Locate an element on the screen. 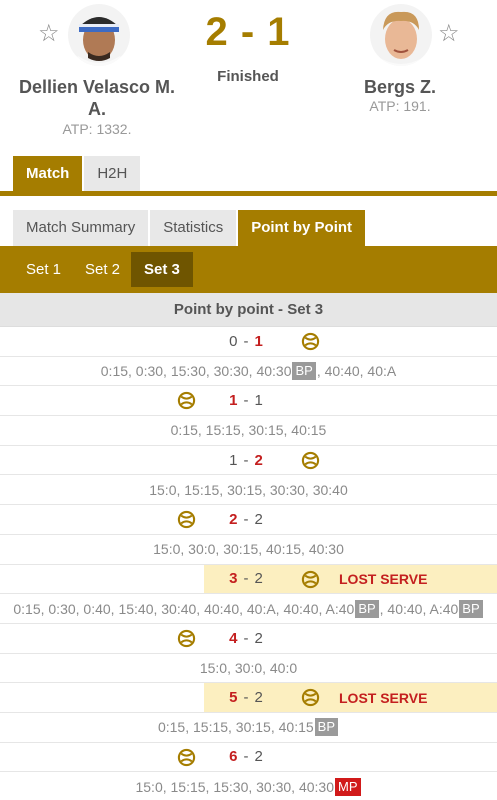 The image size is (497, 800). points-sequence: , 40:40, 40:A is located at coordinates (356, 371).